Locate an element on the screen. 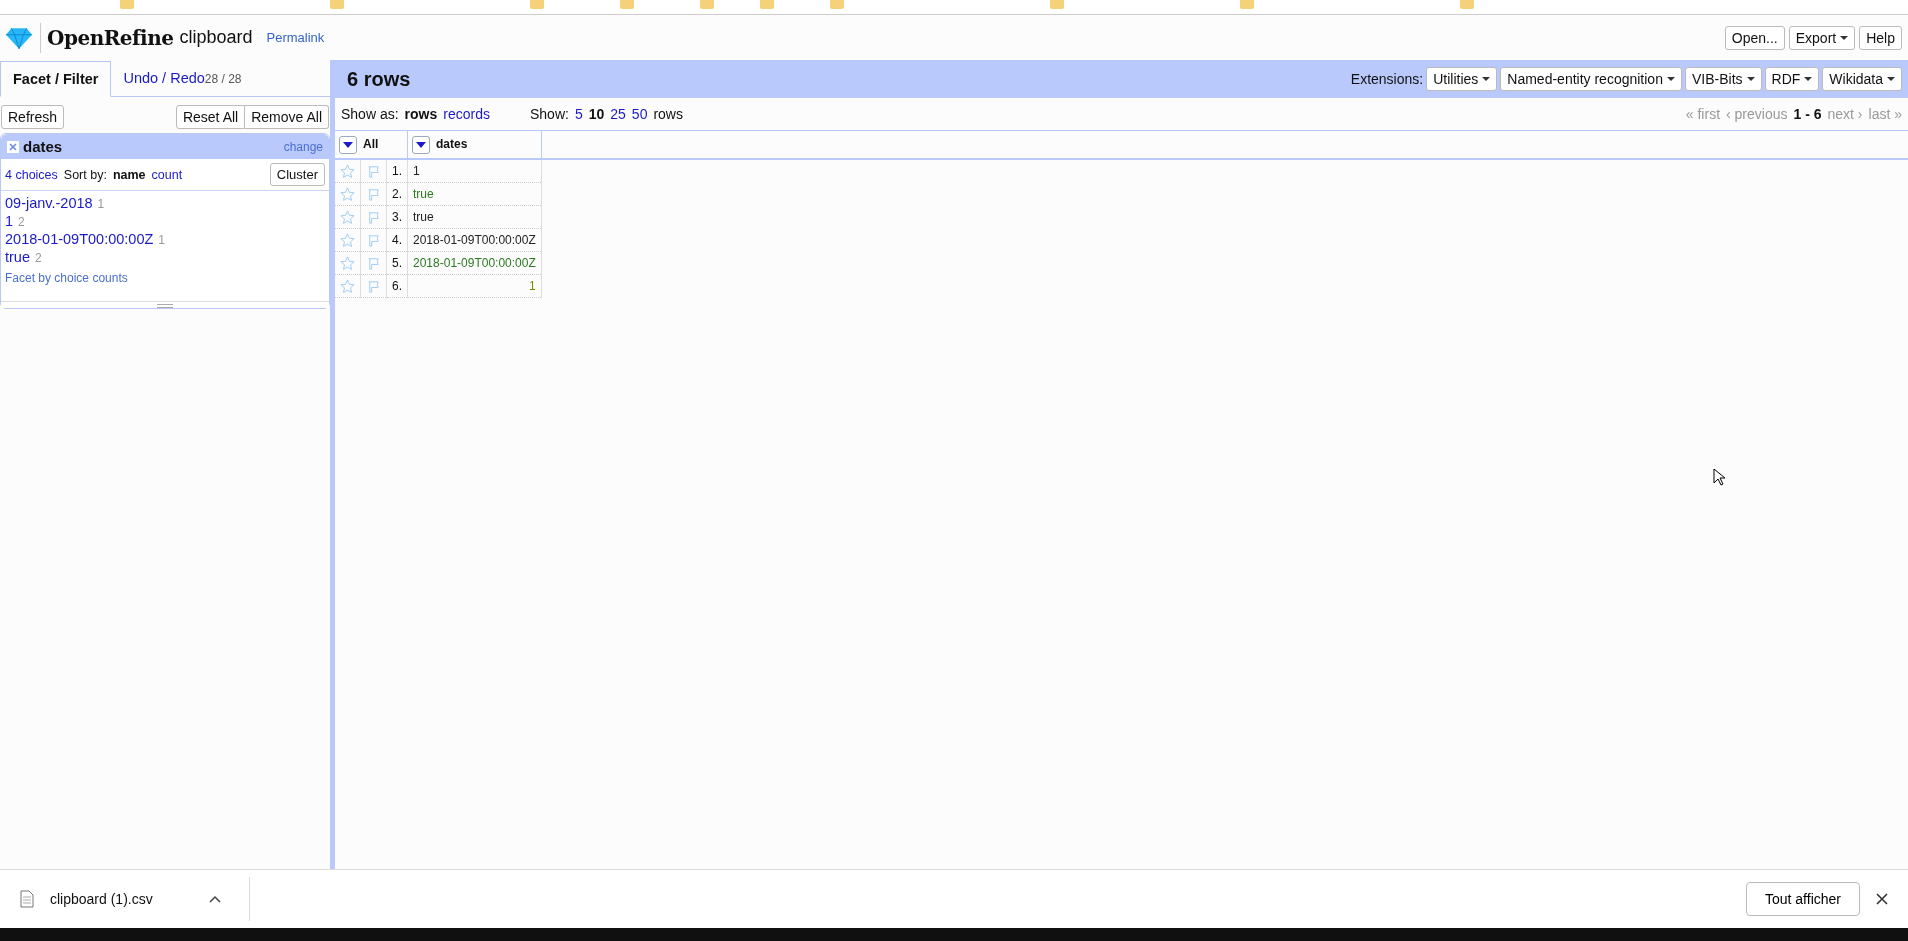 The image size is (1908, 941). column-header: dates is located at coordinates (474, 145).